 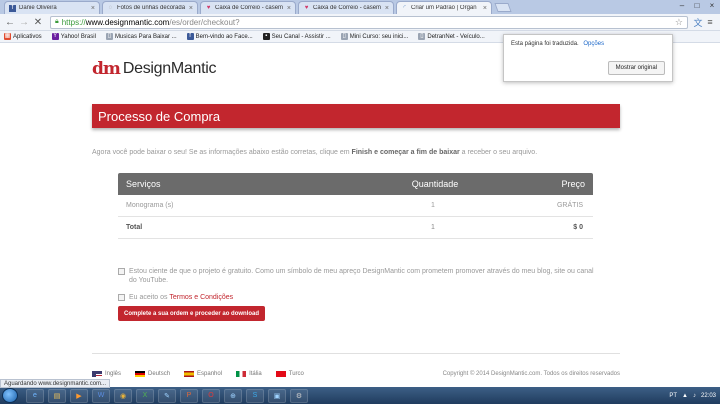 I want to click on clock: 22:03, so click(x=708, y=396).